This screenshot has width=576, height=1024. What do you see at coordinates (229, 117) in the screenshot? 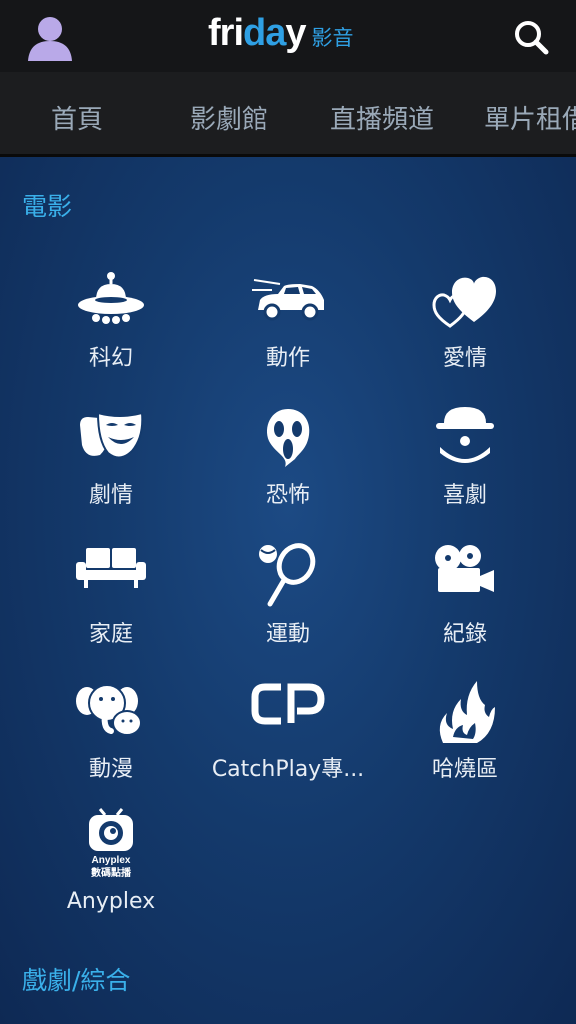
I see `tab-drama-hall: 影劇館` at bounding box center [229, 117].